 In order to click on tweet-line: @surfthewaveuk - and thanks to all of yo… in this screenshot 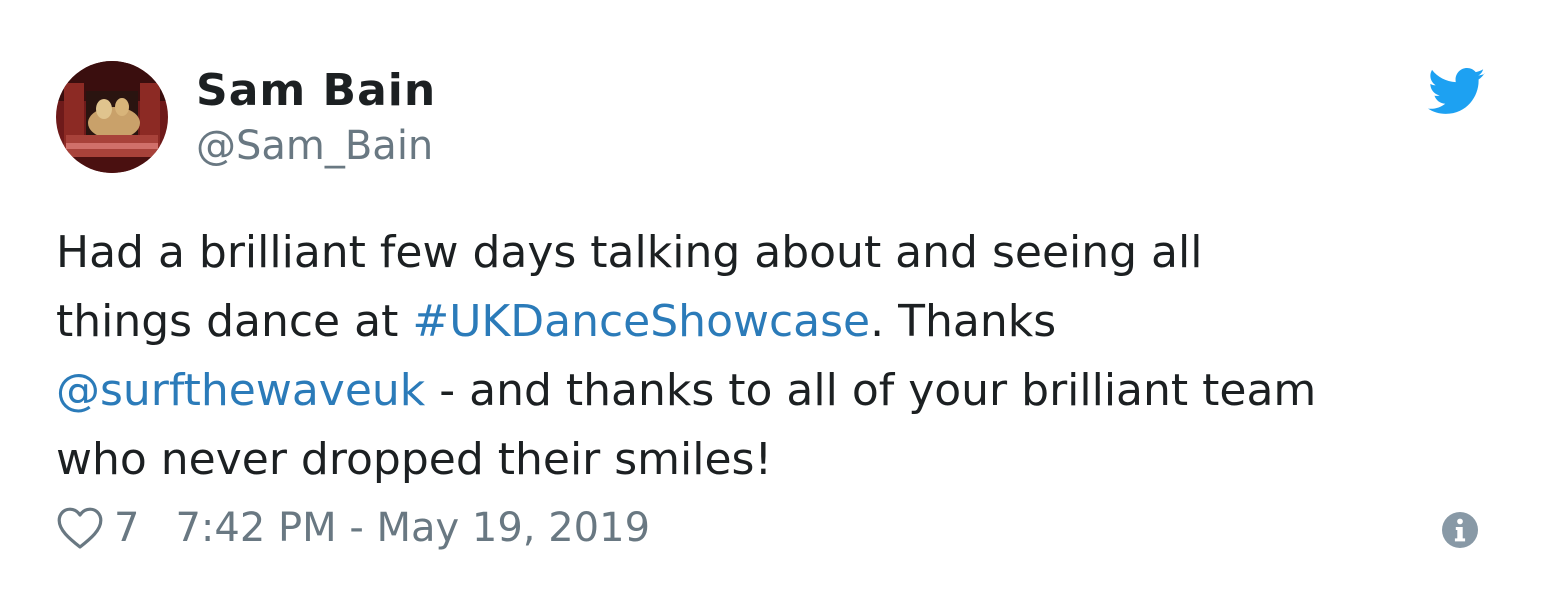, I will do `click(776, 390)`.